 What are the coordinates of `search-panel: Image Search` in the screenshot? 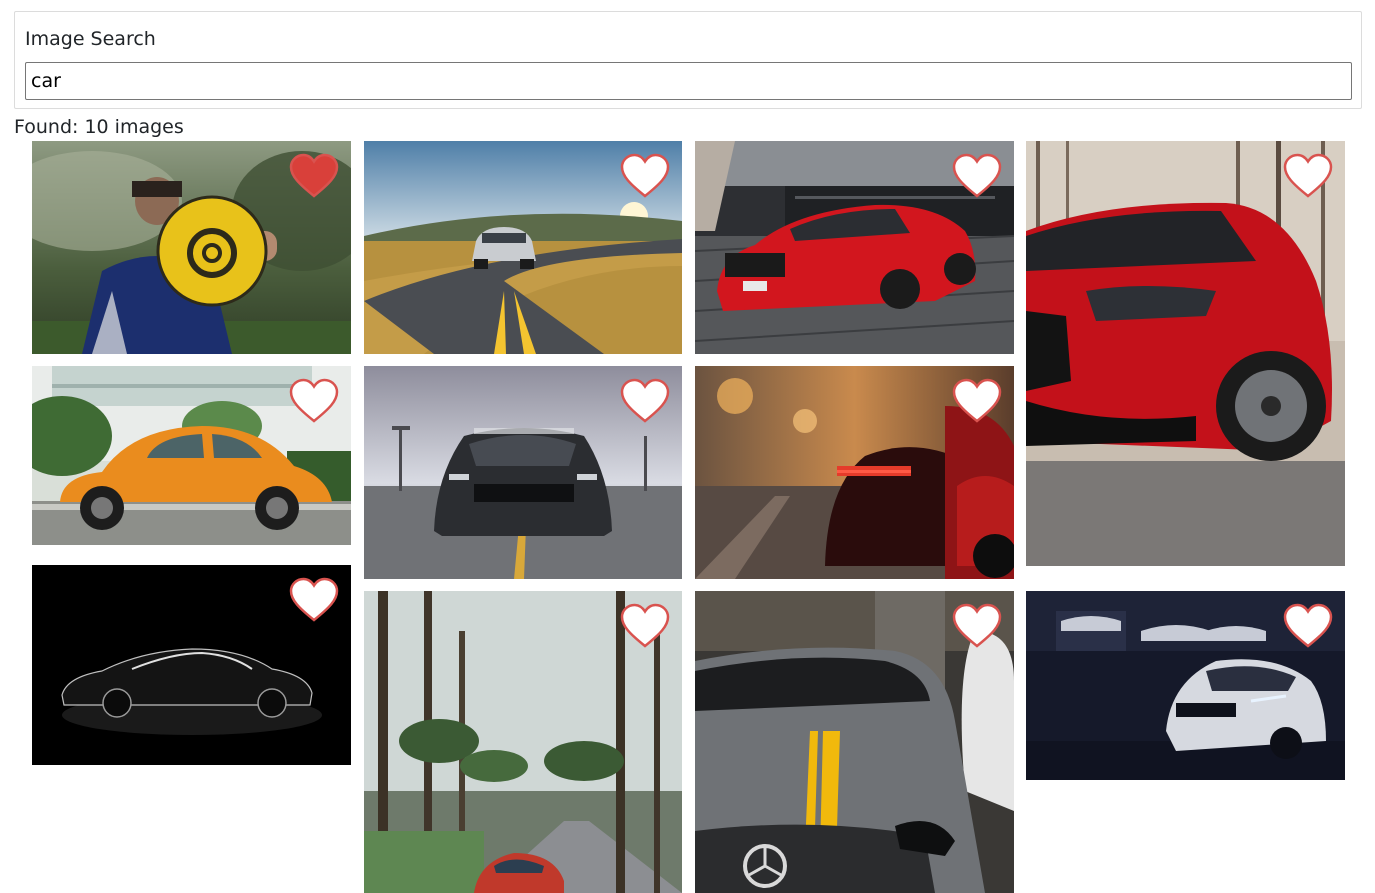 It's located at (688, 60).